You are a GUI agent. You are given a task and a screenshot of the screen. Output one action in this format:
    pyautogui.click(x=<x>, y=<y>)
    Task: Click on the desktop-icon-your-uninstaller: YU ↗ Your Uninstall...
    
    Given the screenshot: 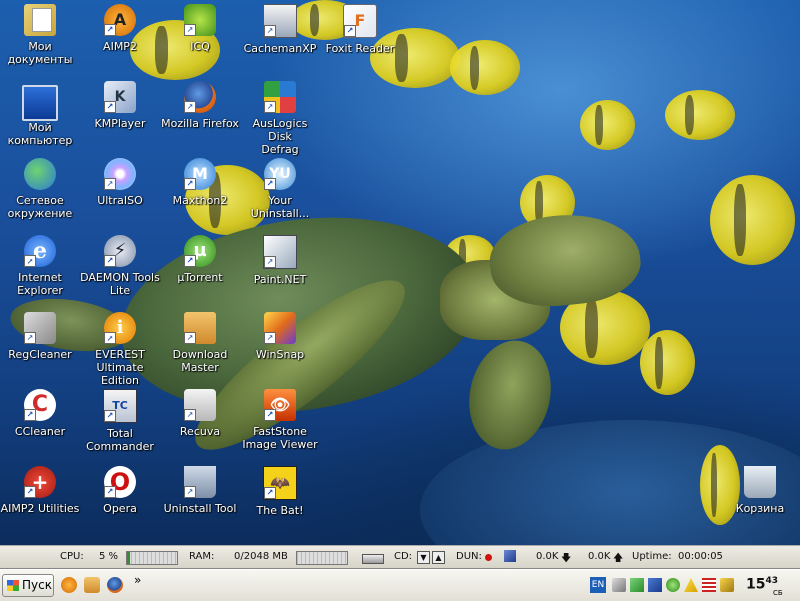 What is the action you would take?
    pyautogui.click(x=280, y=189)
    